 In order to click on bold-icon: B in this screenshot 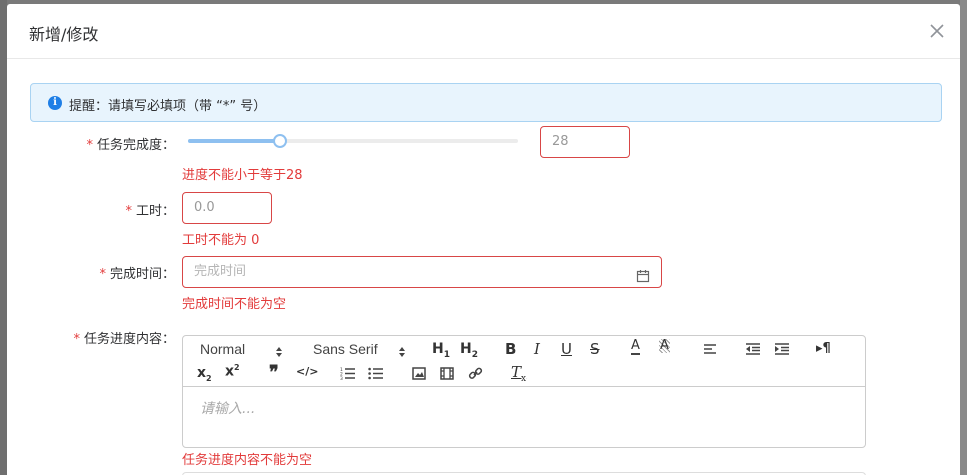, I will do `click(510, 349)`.